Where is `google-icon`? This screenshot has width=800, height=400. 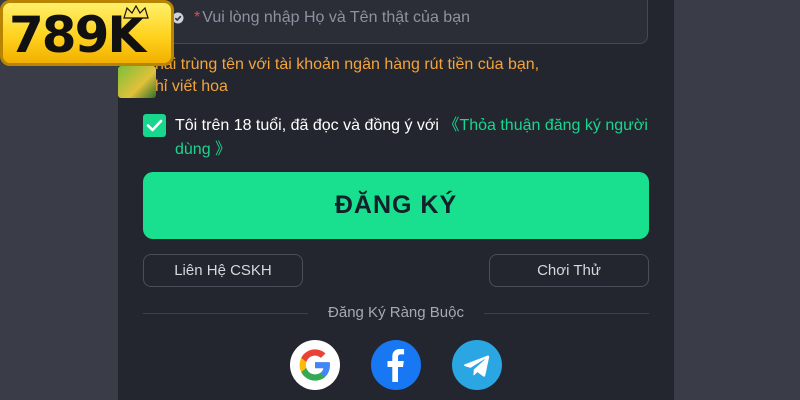 google-icon is located at coordinates (314, 365).